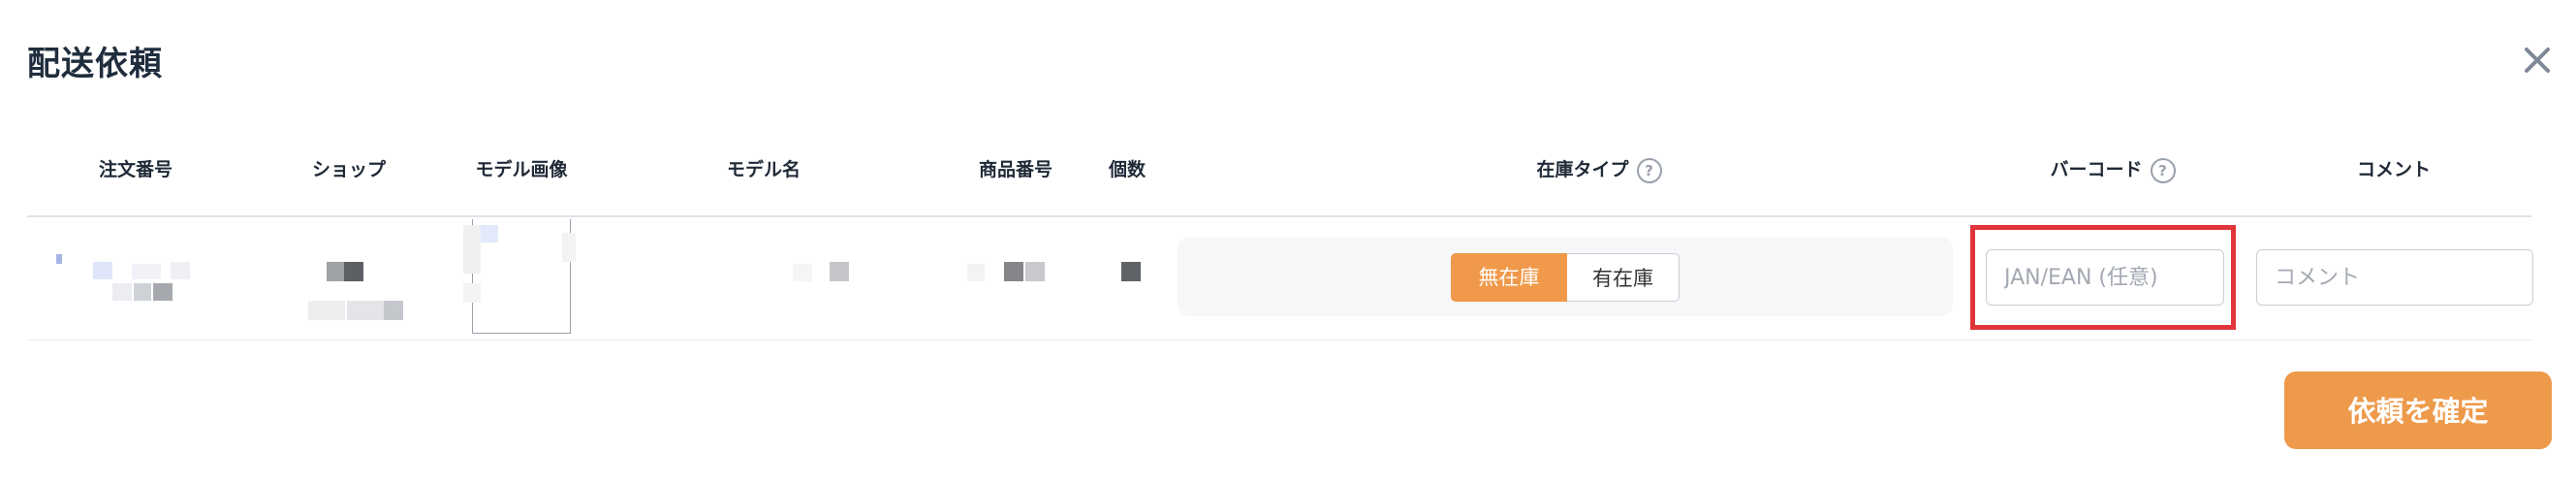 This screenshot has width=2576, height=485. I want to click on column-header-model-name: モデル名, so click(763, 169).